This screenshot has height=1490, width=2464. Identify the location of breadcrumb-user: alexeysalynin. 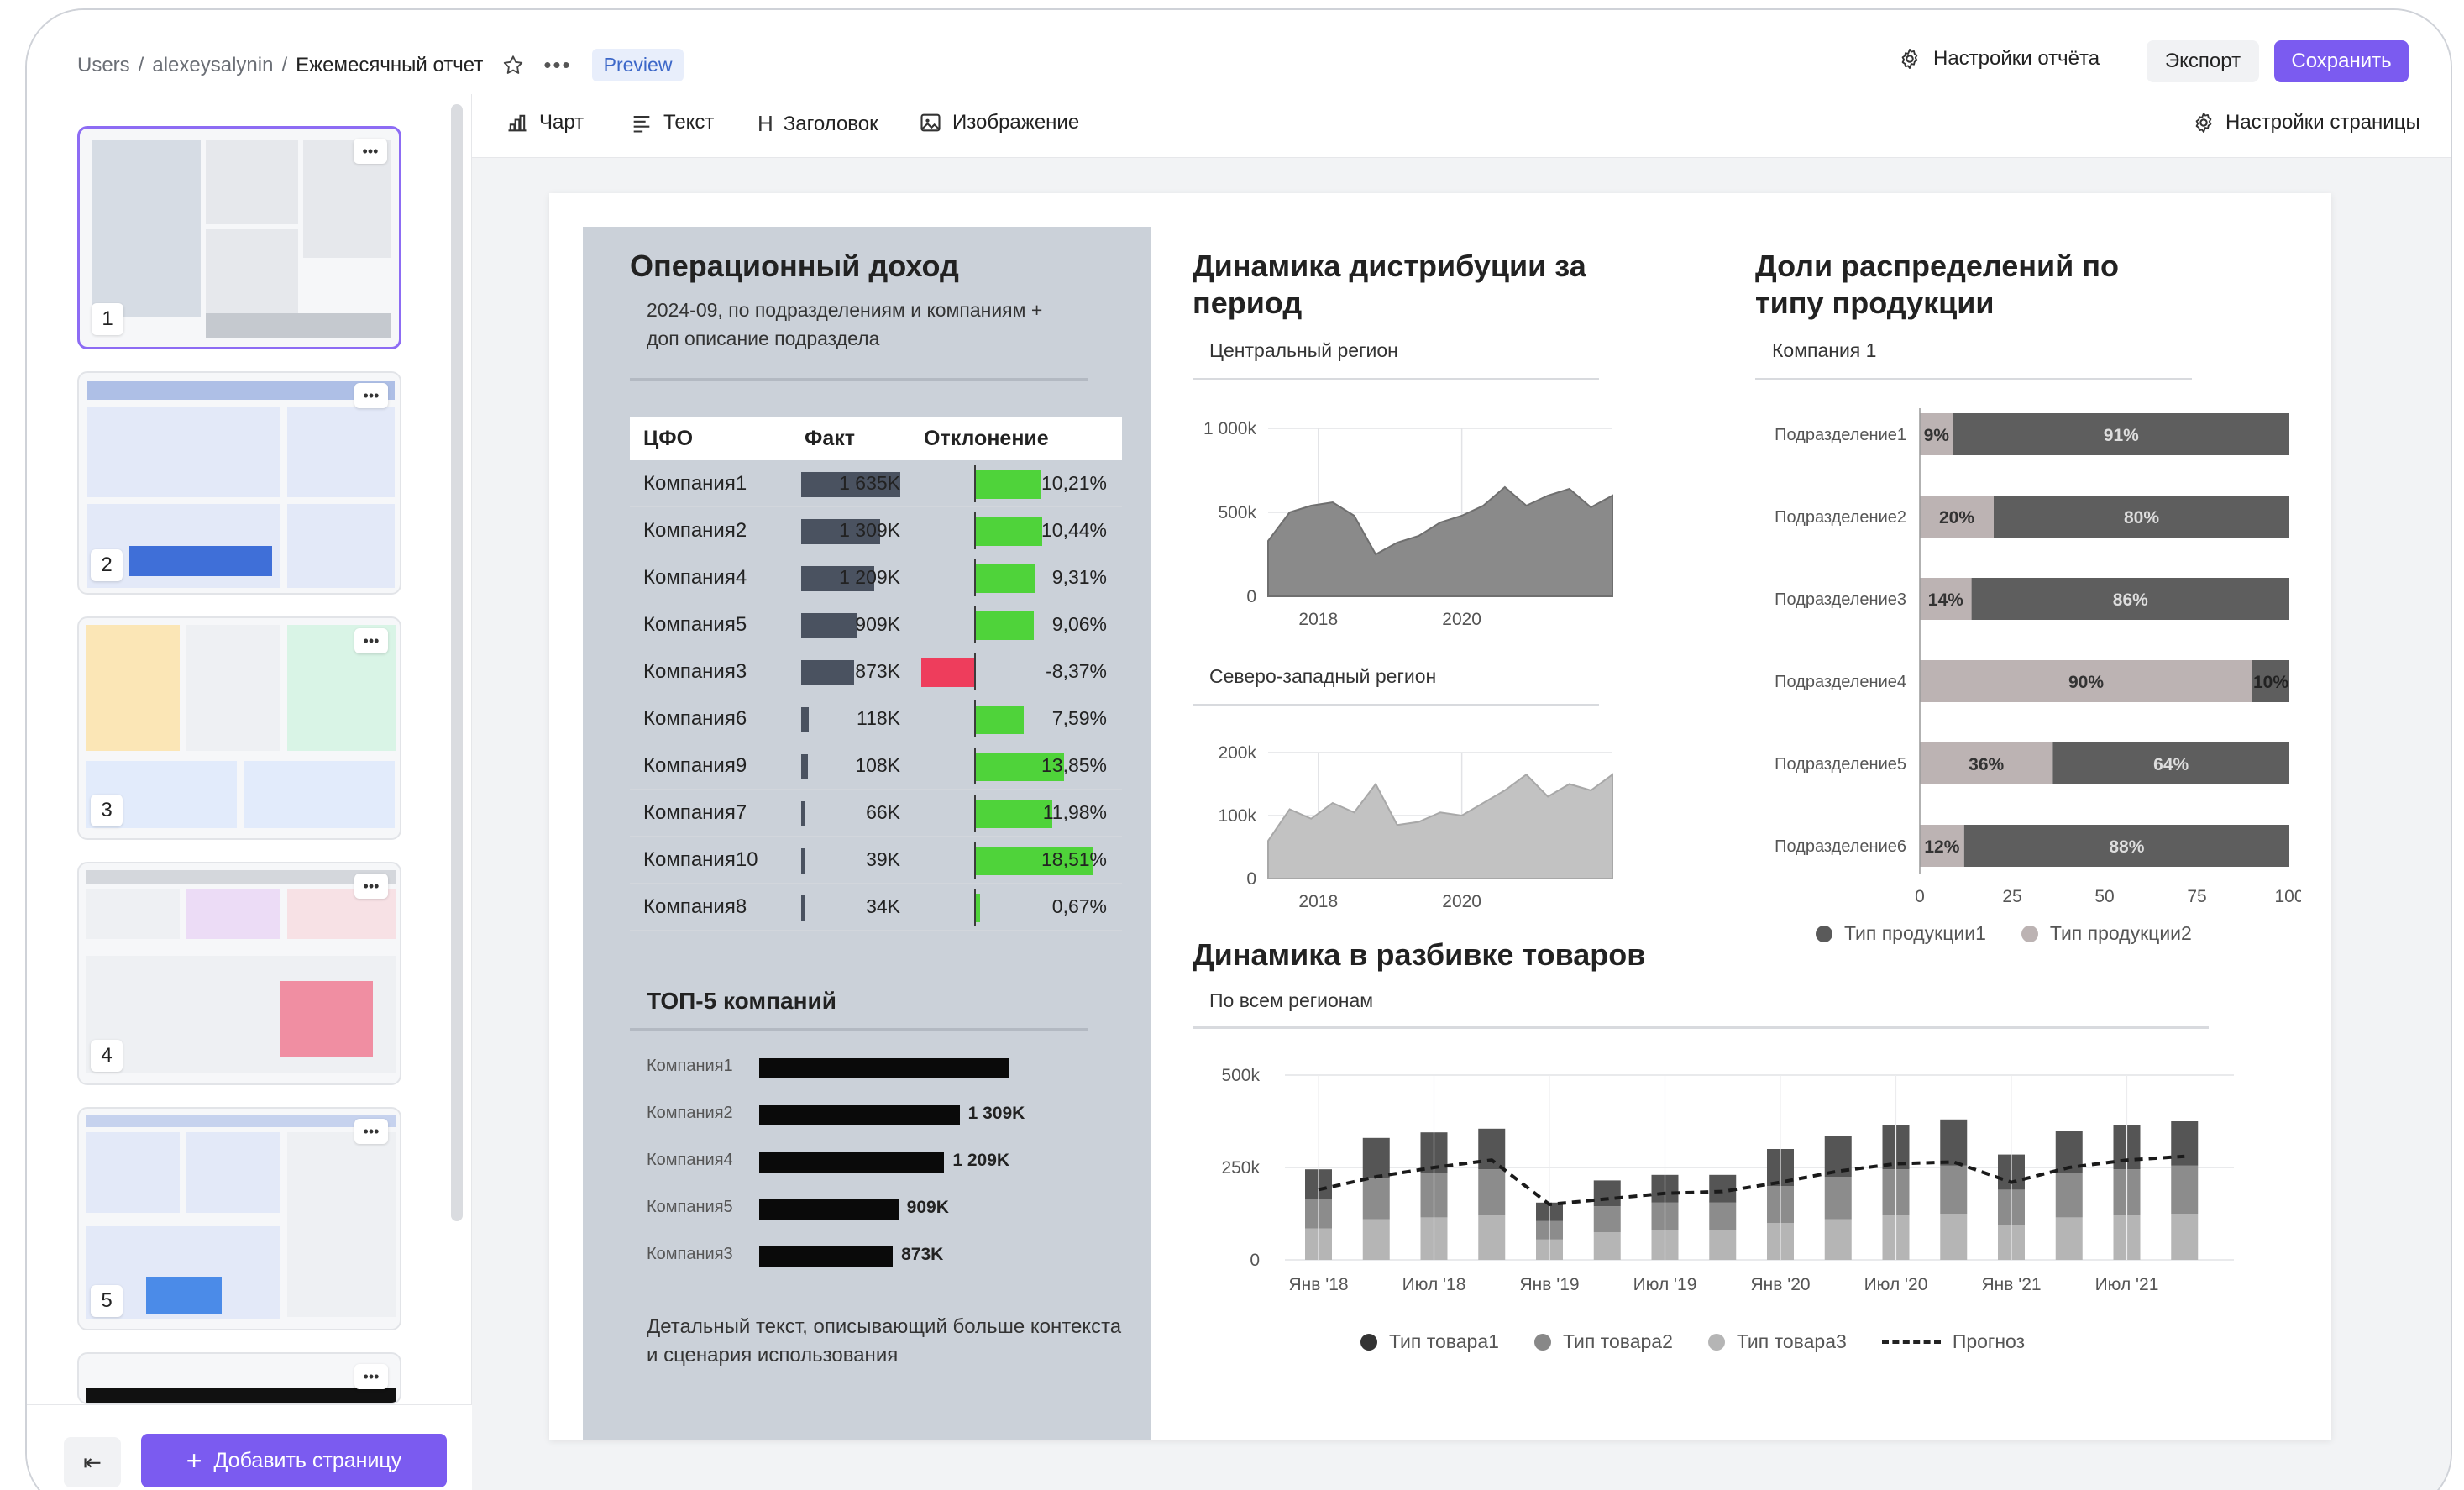
(212, 65).